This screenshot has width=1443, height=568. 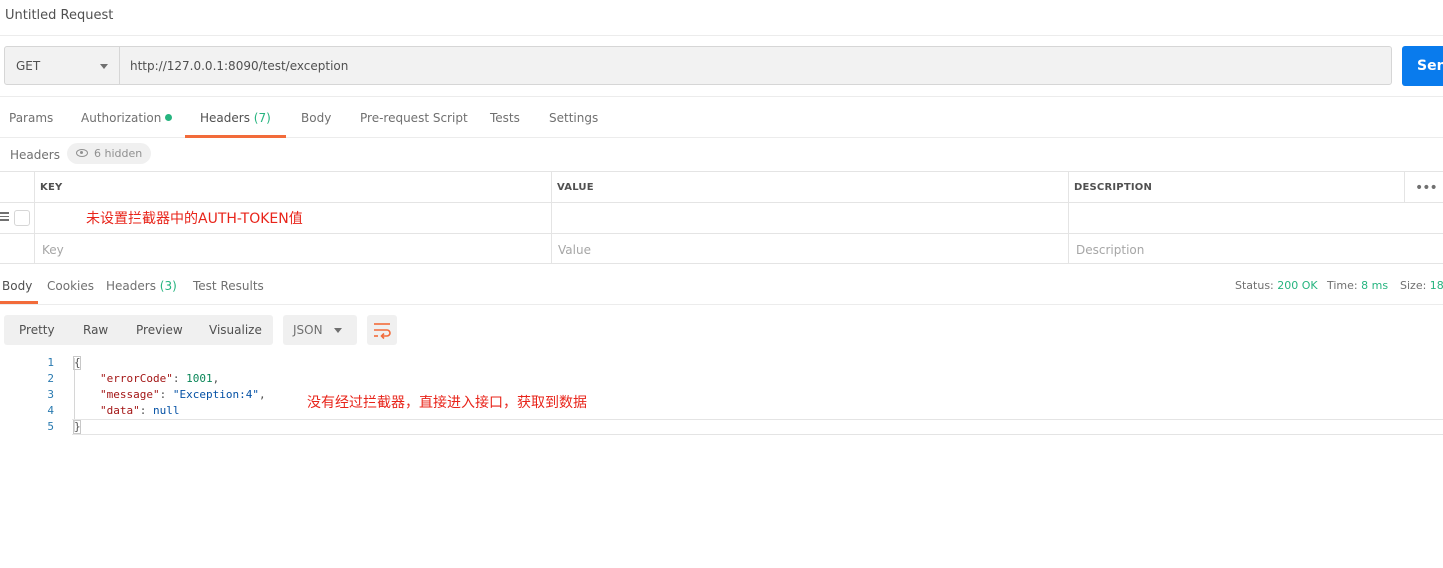 What do you see at coordinates (37, 330) in the screenshot?
I see `view-pretty-button: Pretty` at bounding box center [37, 330].